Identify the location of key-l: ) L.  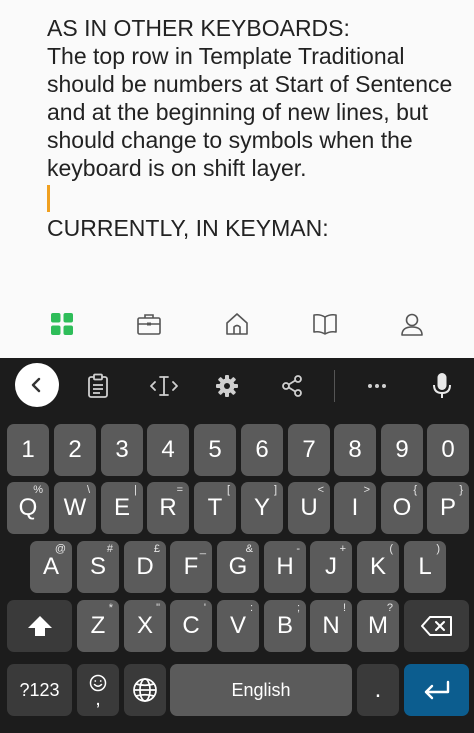
(425, 567).